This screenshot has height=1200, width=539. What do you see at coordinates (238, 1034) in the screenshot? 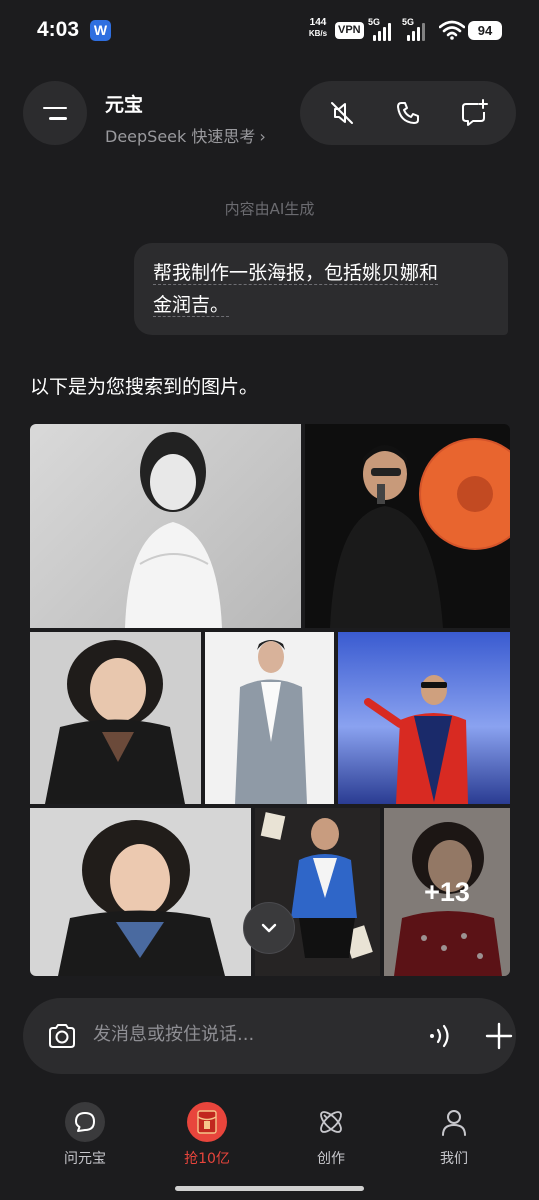
I see `message-input` at bounding box center [238, 1034].